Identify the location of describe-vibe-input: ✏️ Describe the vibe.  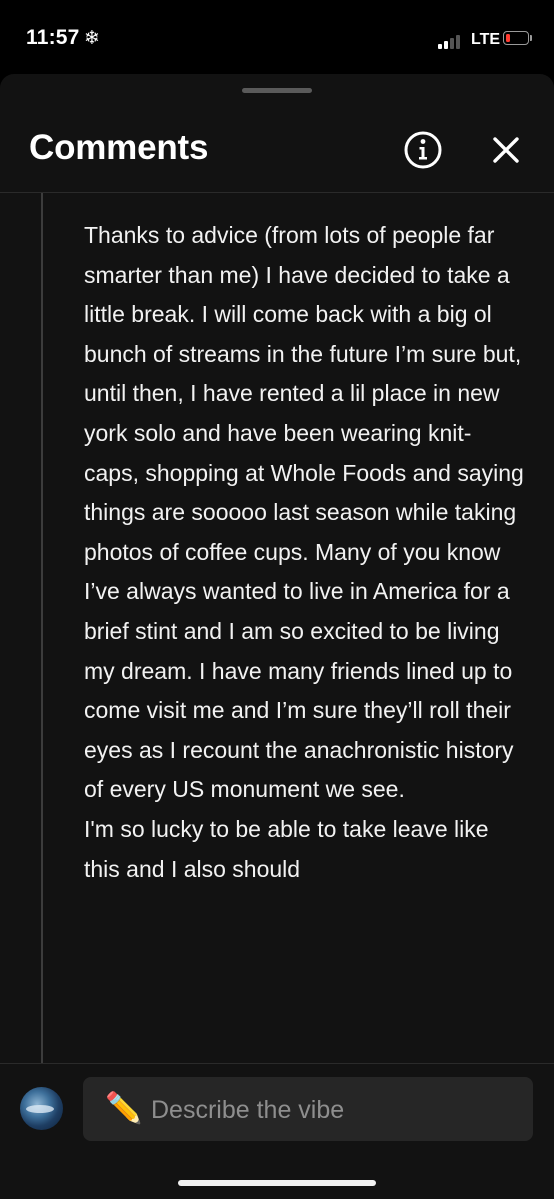
(308, 1109).